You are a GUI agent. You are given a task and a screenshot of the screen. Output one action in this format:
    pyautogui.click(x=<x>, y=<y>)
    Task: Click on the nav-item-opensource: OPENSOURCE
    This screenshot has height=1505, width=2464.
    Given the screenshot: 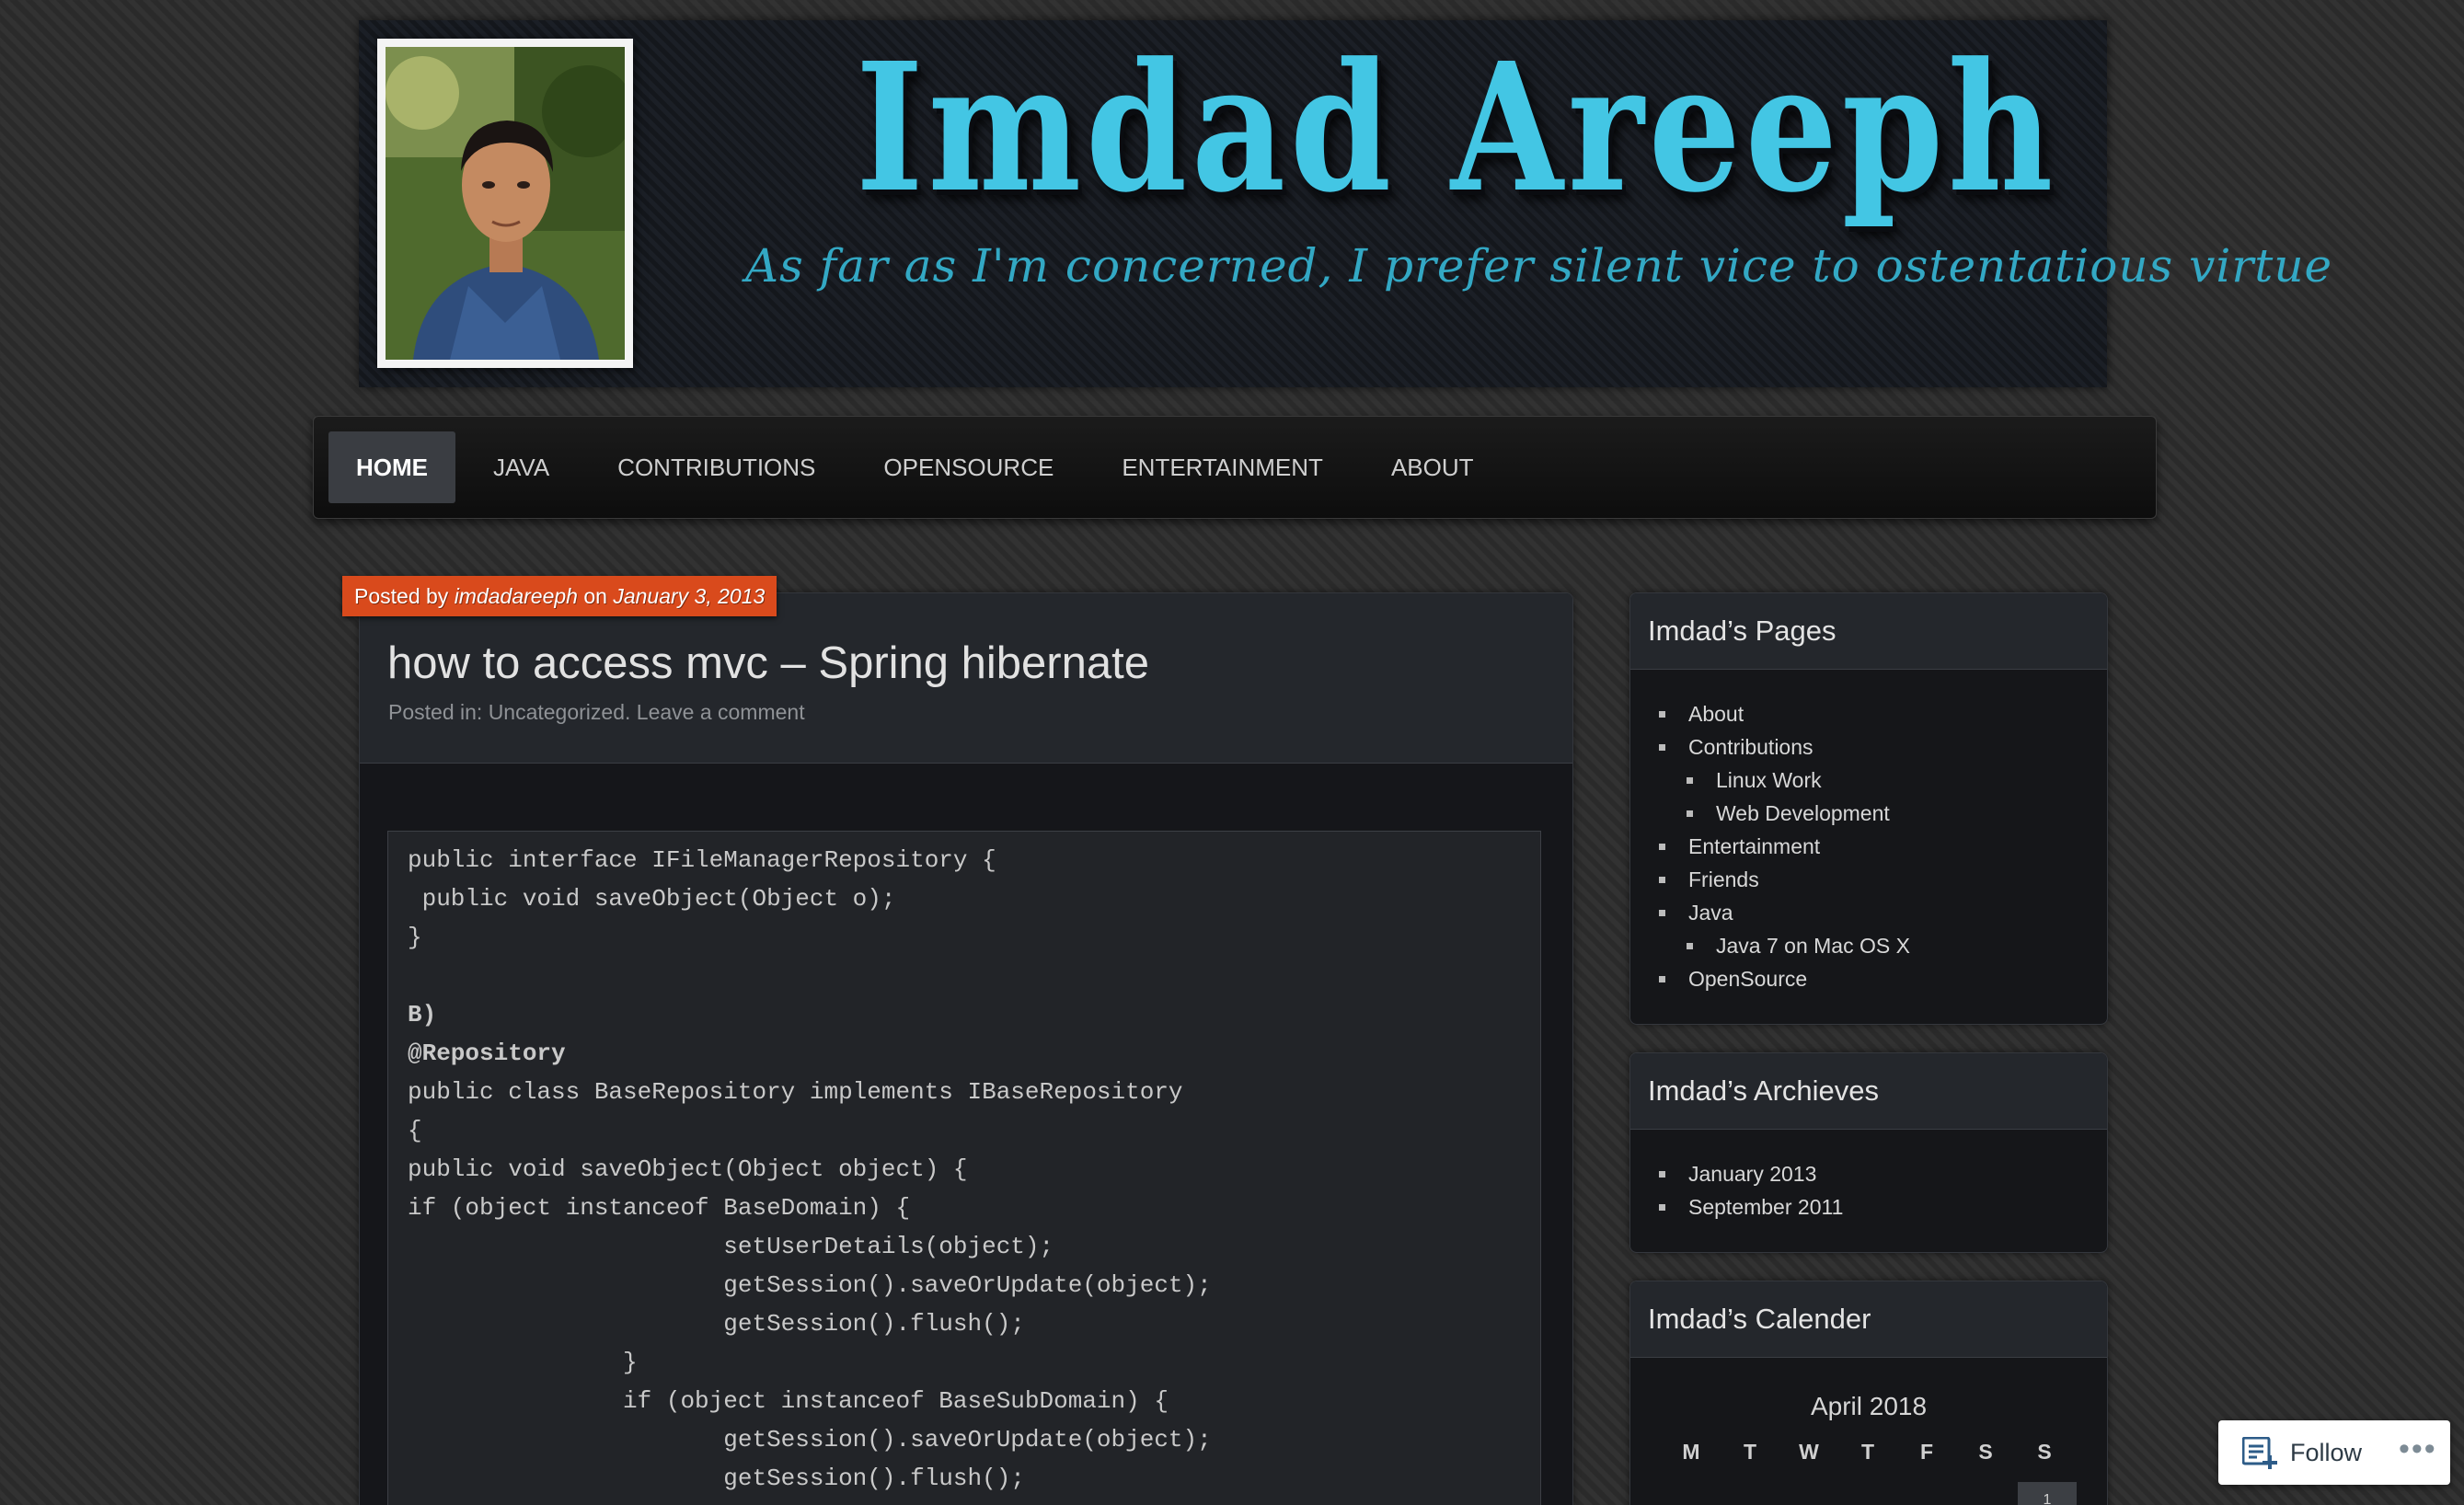 What is the action you would take?
    pyautogui.click(x=968, y=467)
    